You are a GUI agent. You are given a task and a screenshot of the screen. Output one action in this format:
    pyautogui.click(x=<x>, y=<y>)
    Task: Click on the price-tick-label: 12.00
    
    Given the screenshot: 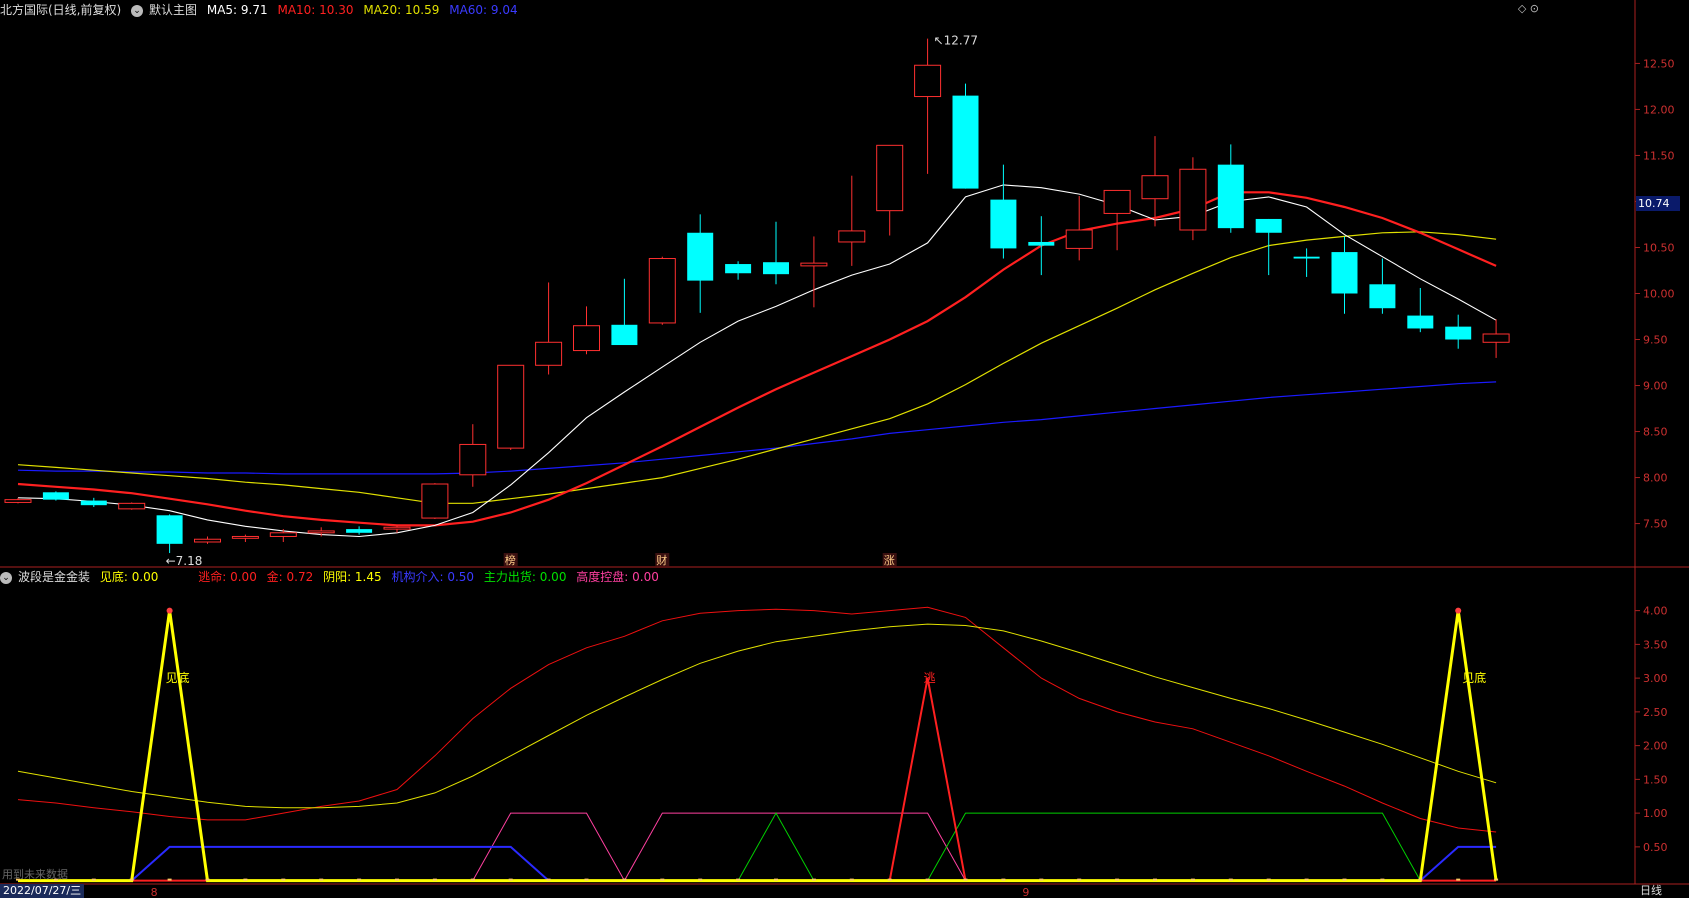 What is the action you would take?
    pyautogui.click(x=1659, y=109)
    